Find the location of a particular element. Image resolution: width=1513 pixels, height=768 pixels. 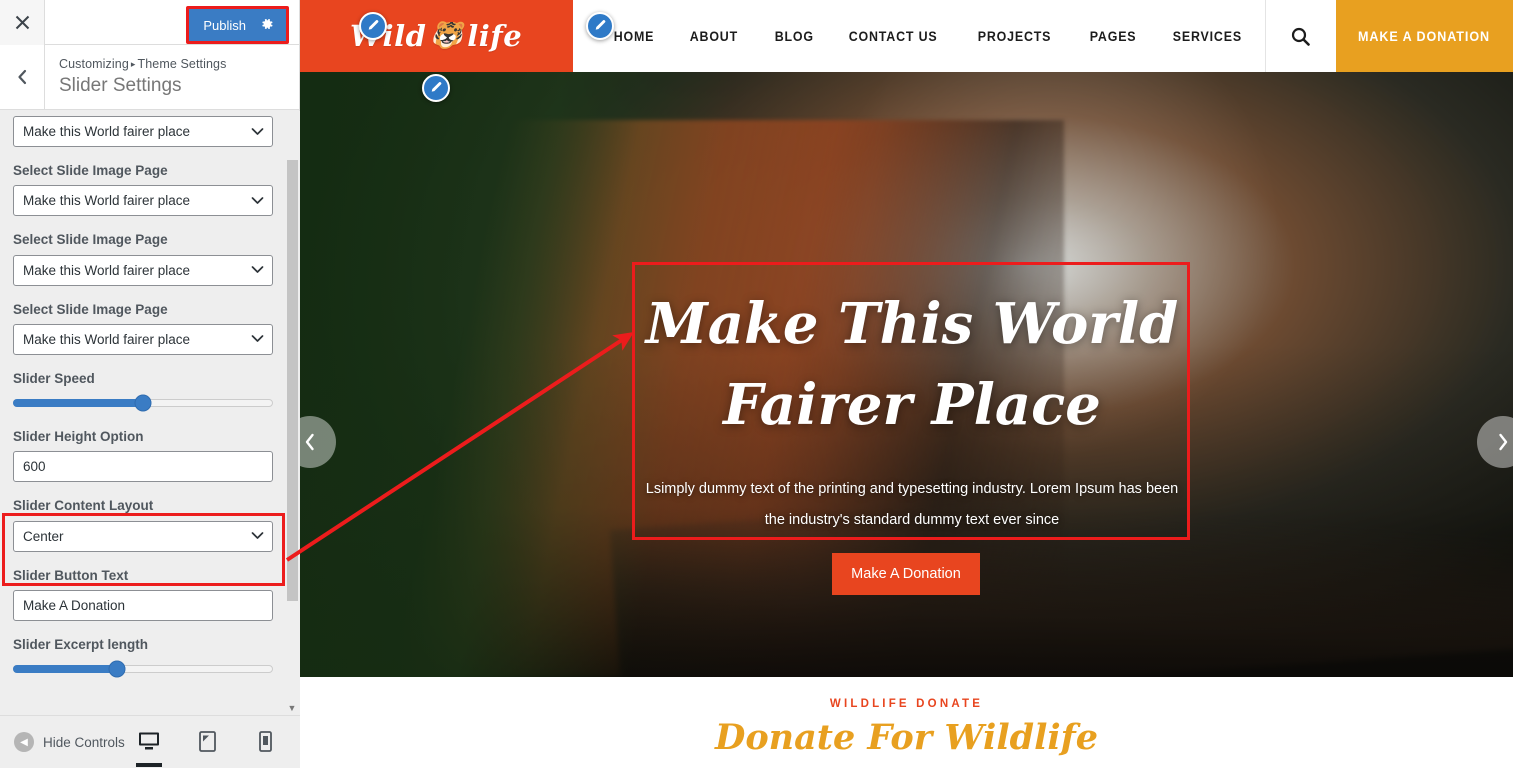

donate-section-heading: Donate For Wildlife is located at coordinates (906, 737).